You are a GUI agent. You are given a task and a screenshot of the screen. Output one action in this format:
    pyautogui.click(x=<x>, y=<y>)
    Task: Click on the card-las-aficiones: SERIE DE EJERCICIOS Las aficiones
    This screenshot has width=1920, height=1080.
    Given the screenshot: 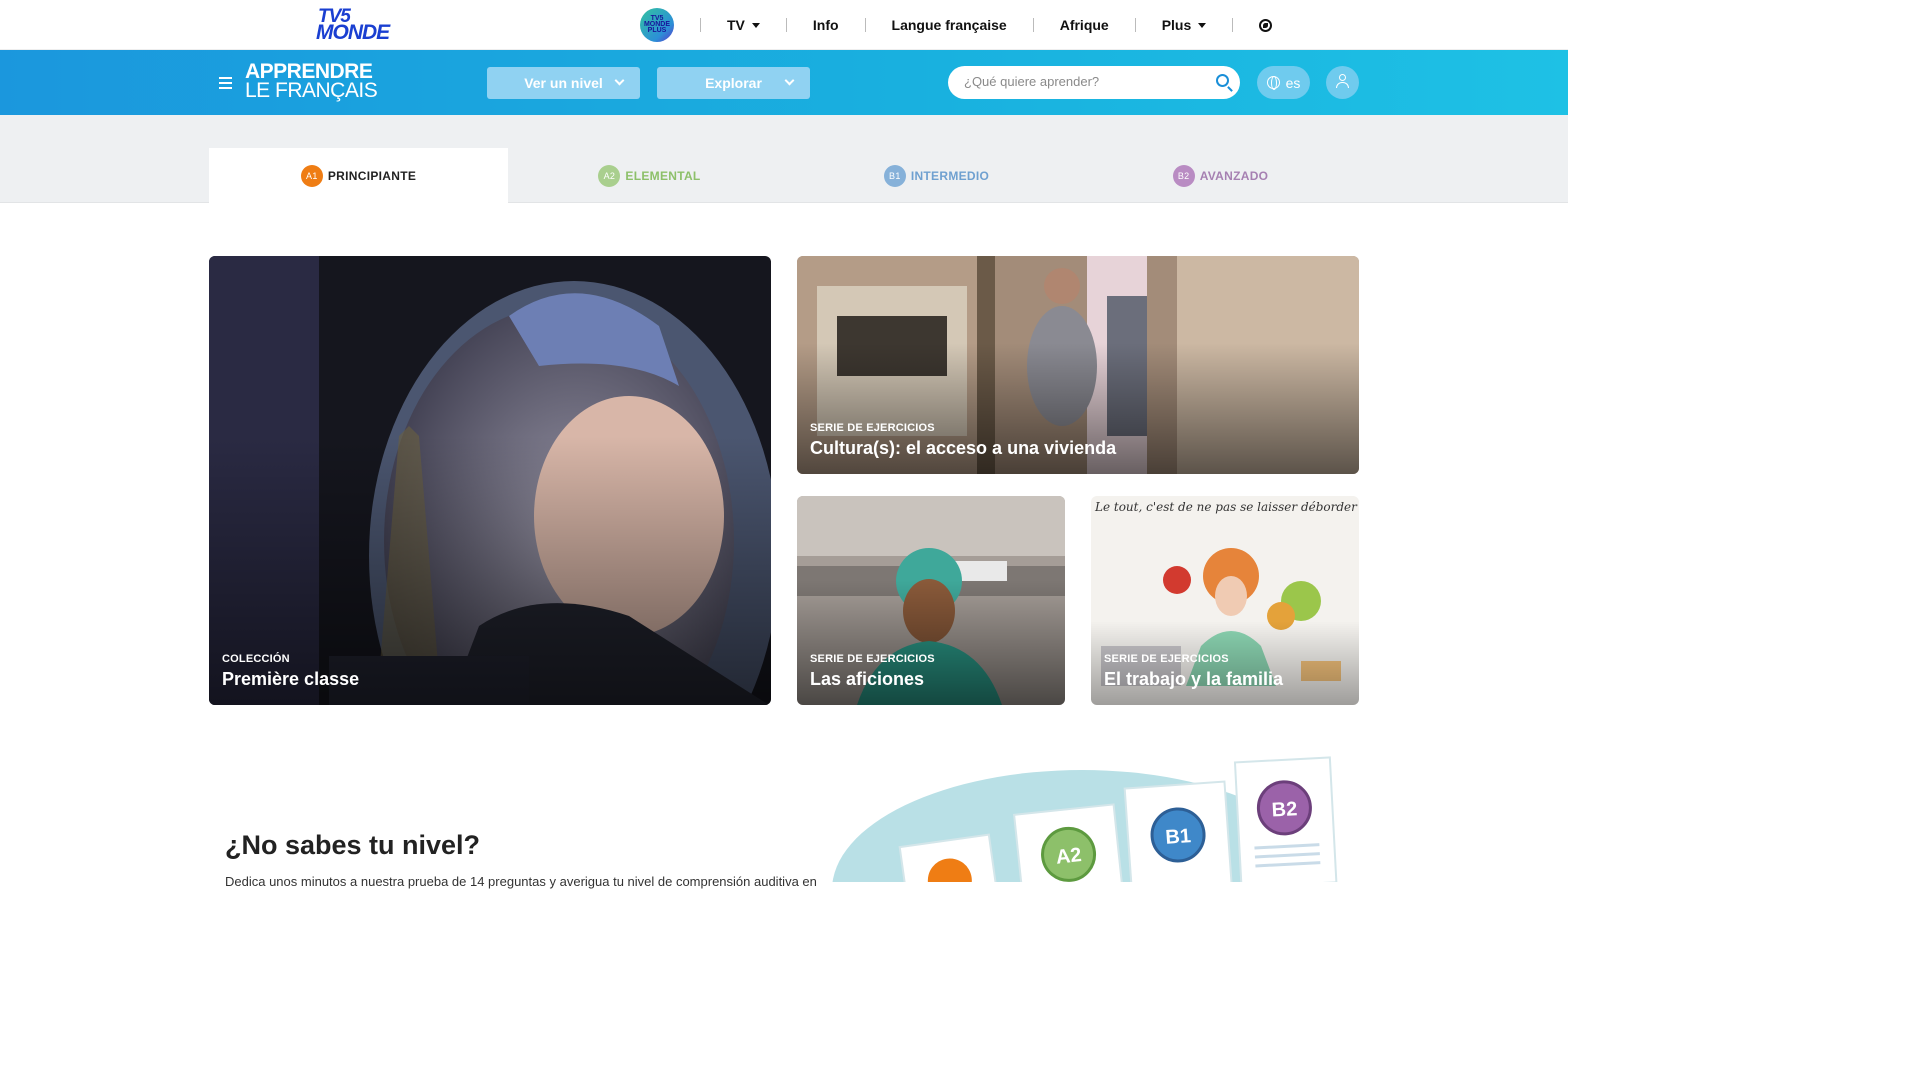 What is the action you would take?
    pyautogui.click(x=931, y=600)
    